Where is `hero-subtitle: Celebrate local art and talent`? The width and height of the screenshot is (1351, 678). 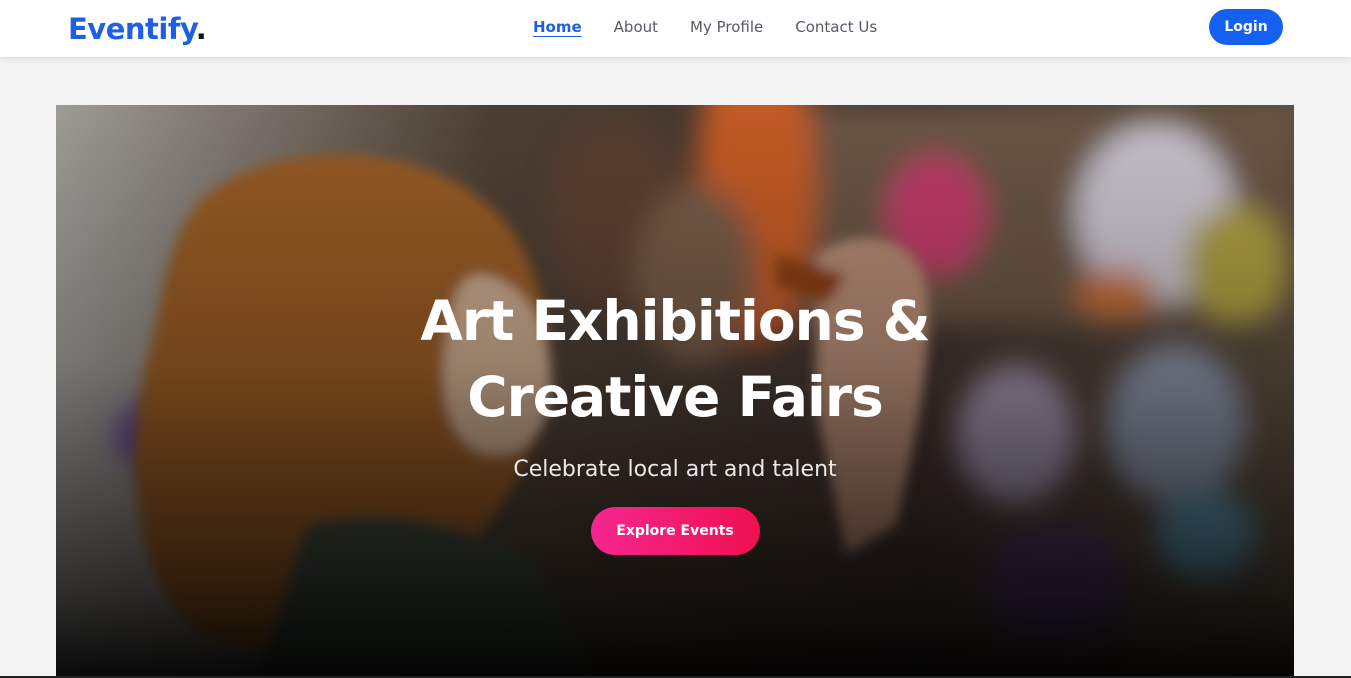
hero-subtitle: Celebrate local art and talent is located at coordinates (675, 469).